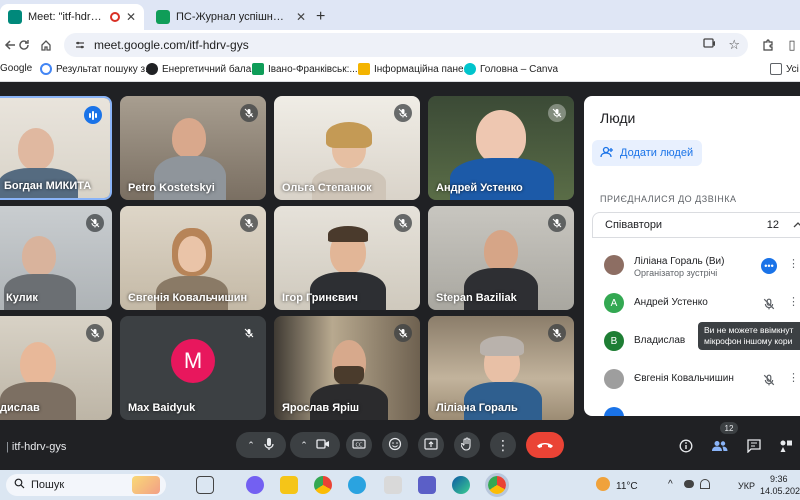  I want to click on bookmark-all: Усі, so click(784, 69).